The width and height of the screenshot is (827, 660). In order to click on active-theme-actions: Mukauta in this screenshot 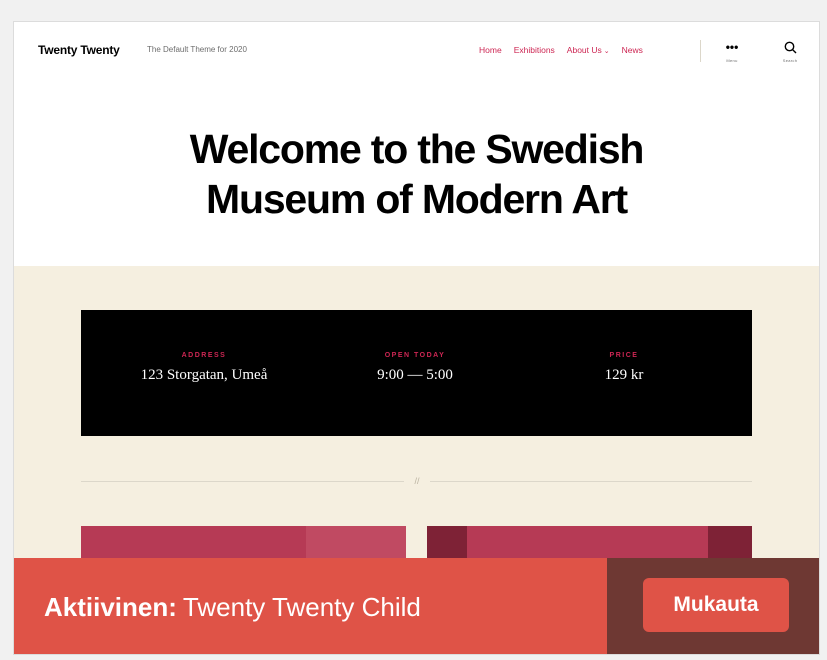, I will do `click(713, 606)`.